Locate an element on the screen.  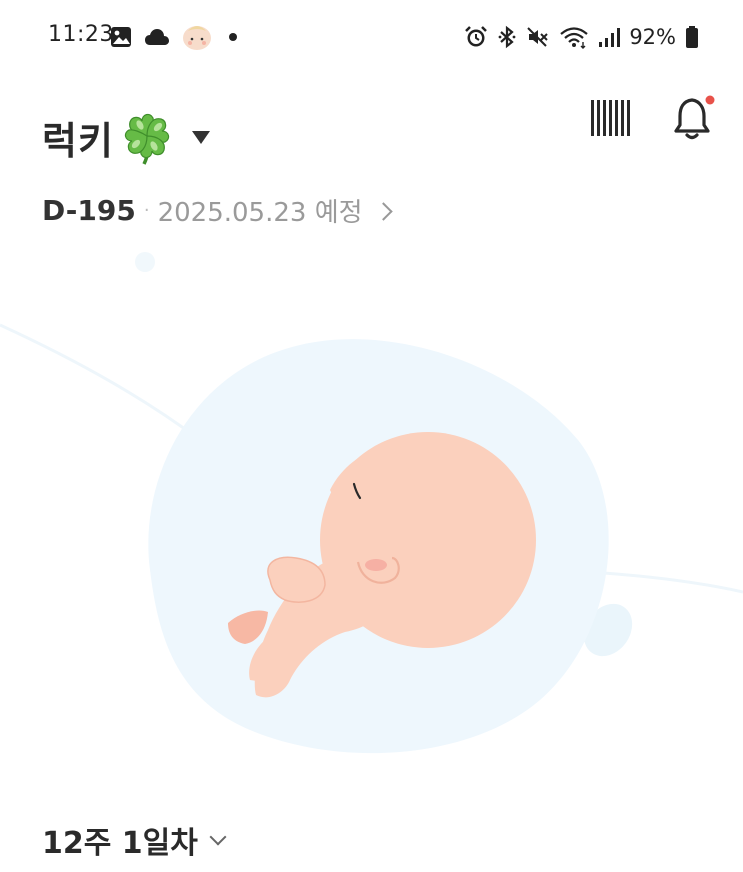
due-date-row: D-195 · 2025.05.23 예정 is located at coordinates (217, 210).